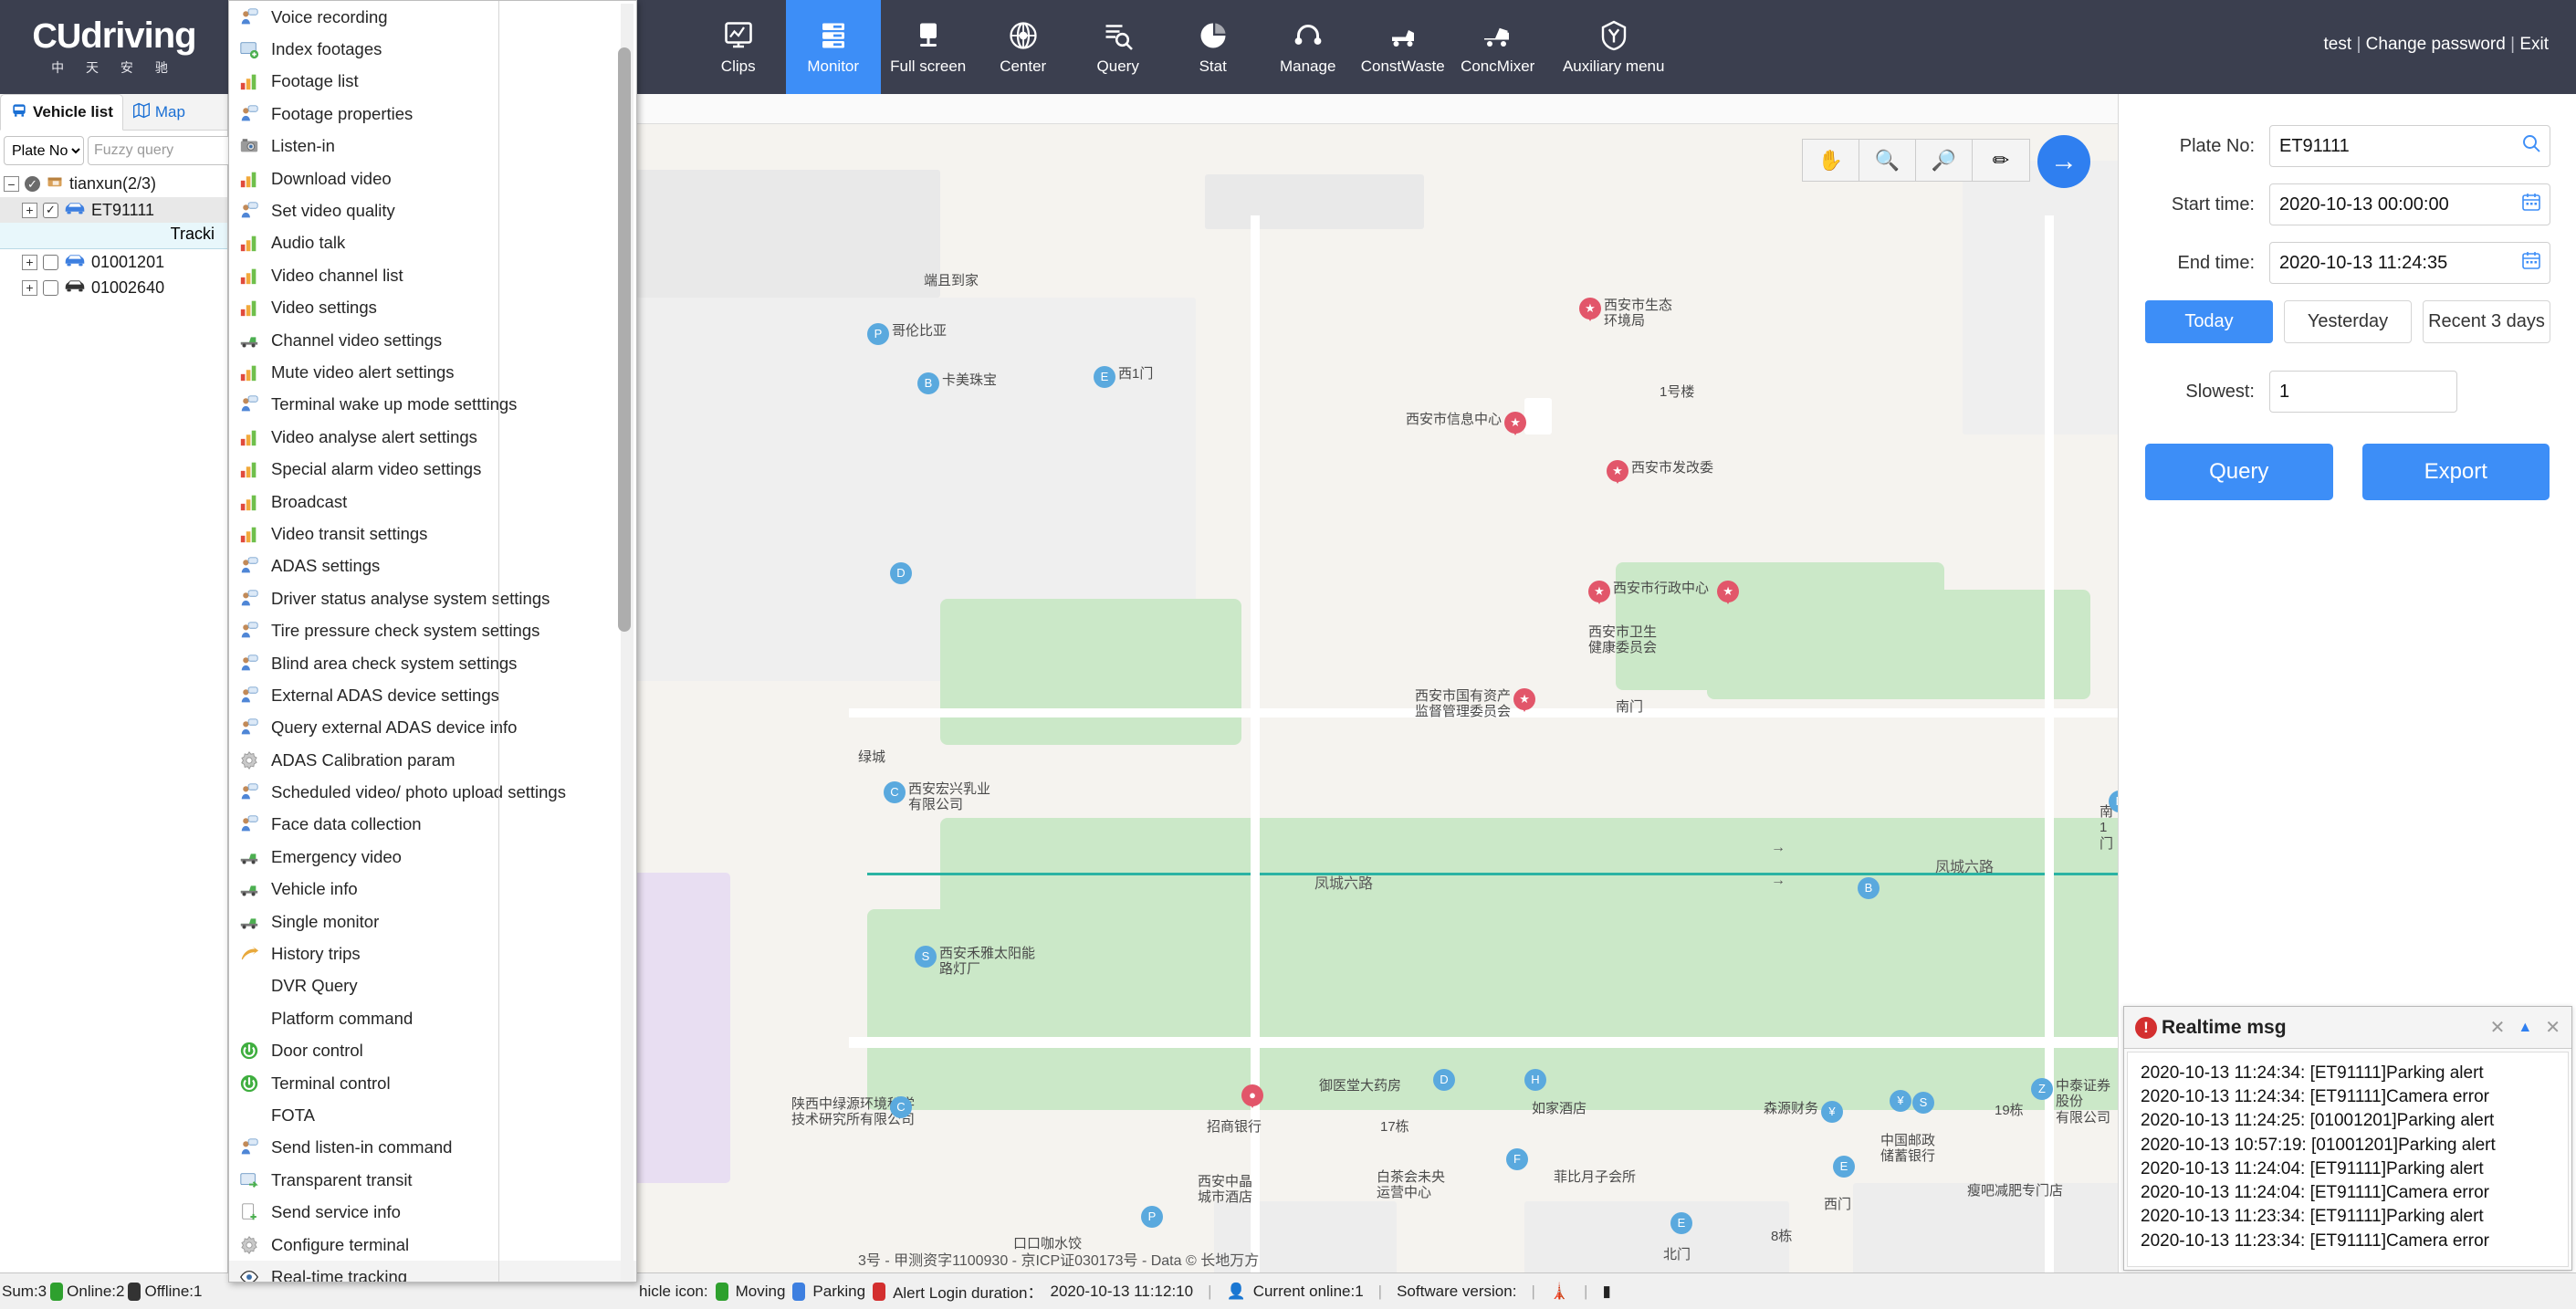  Describe the element at coordinates (61, 112) in the screenshot. I see `tab-vehicle-list: Vehicle list` at that location.